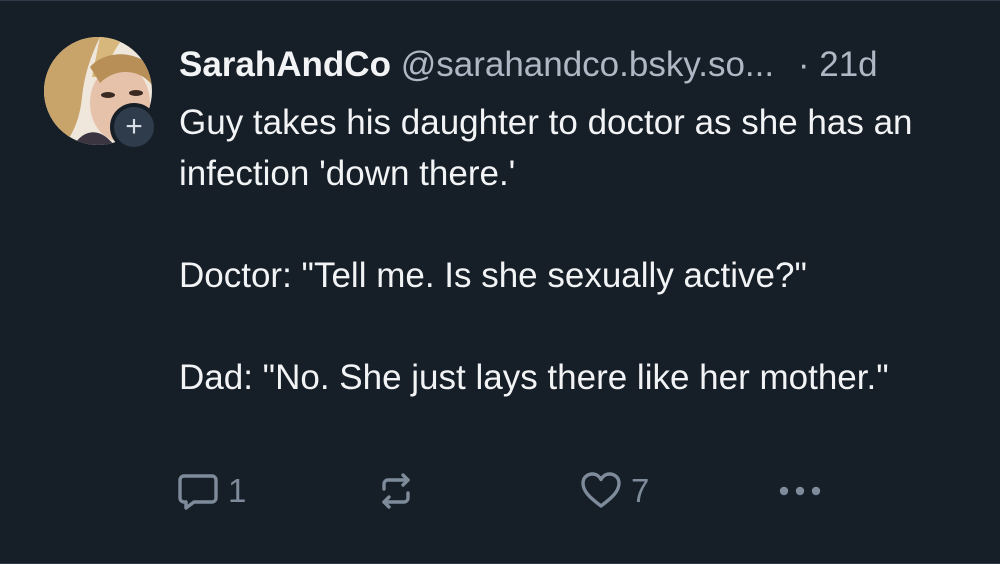 The height and width of the screenshot is (564, 1000). I want to click on like-button: 7, so click(614, 491).